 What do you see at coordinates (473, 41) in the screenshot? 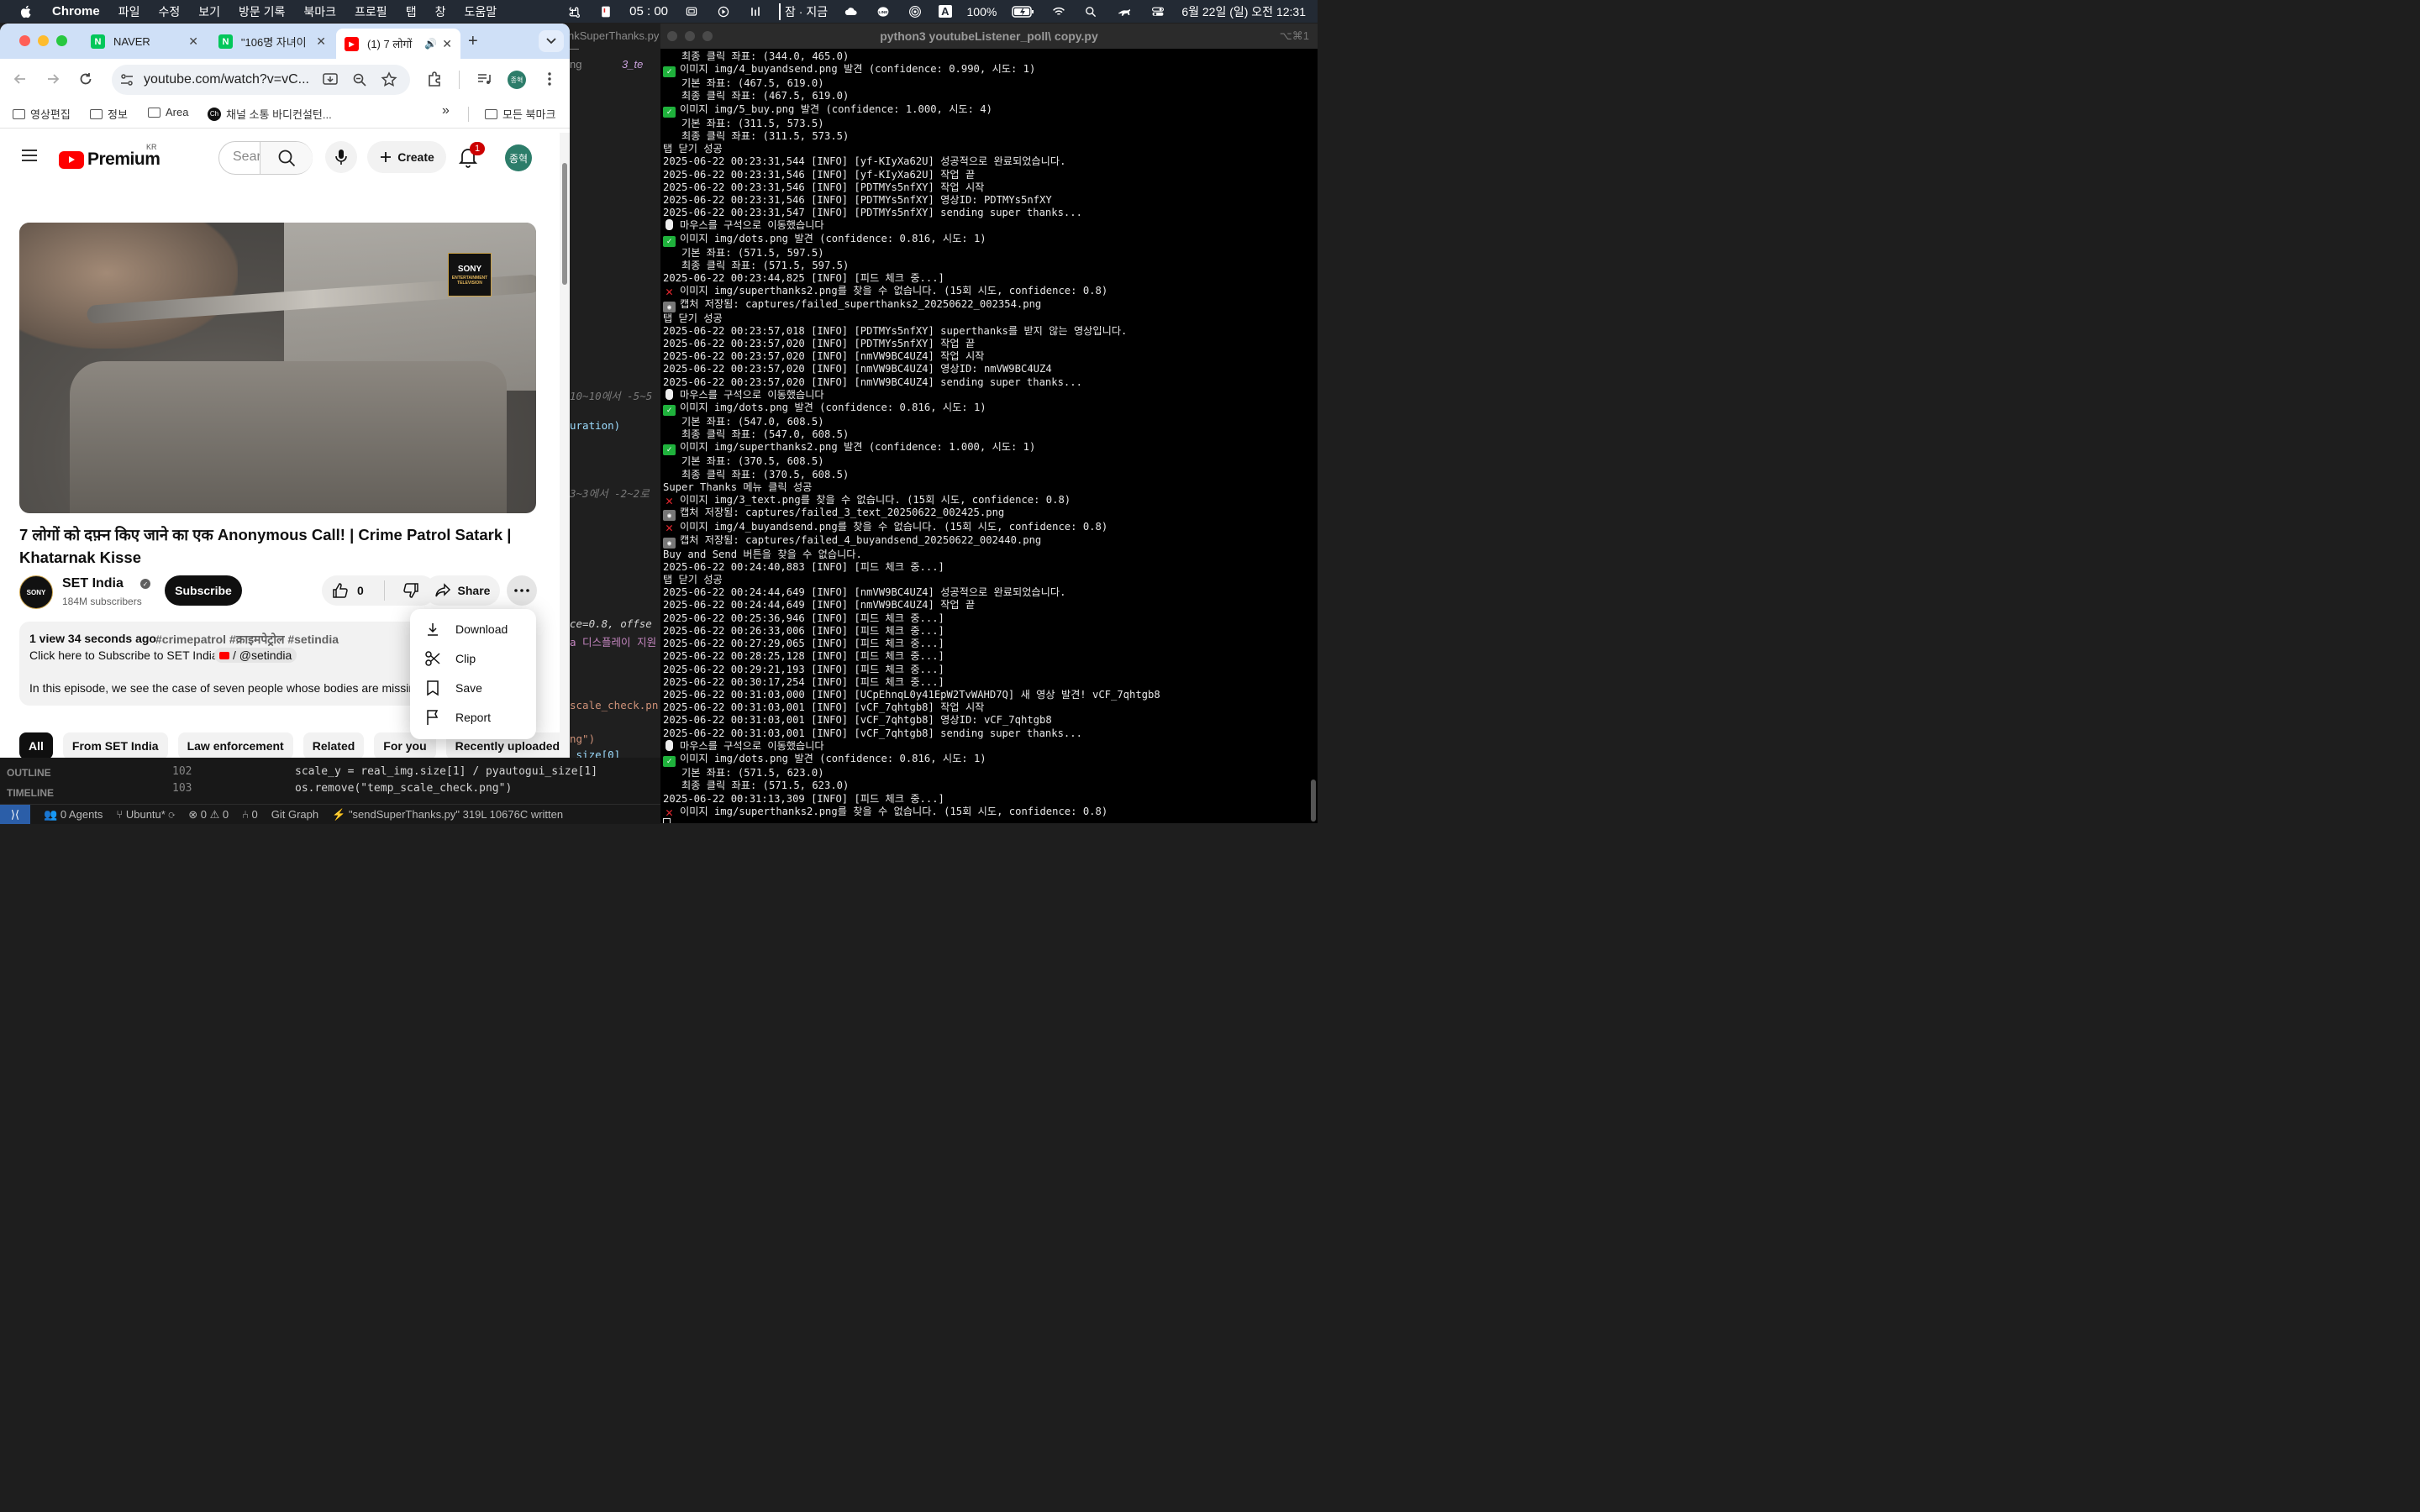
I see `new-tab-button: +` at bounding box center [473, 41].